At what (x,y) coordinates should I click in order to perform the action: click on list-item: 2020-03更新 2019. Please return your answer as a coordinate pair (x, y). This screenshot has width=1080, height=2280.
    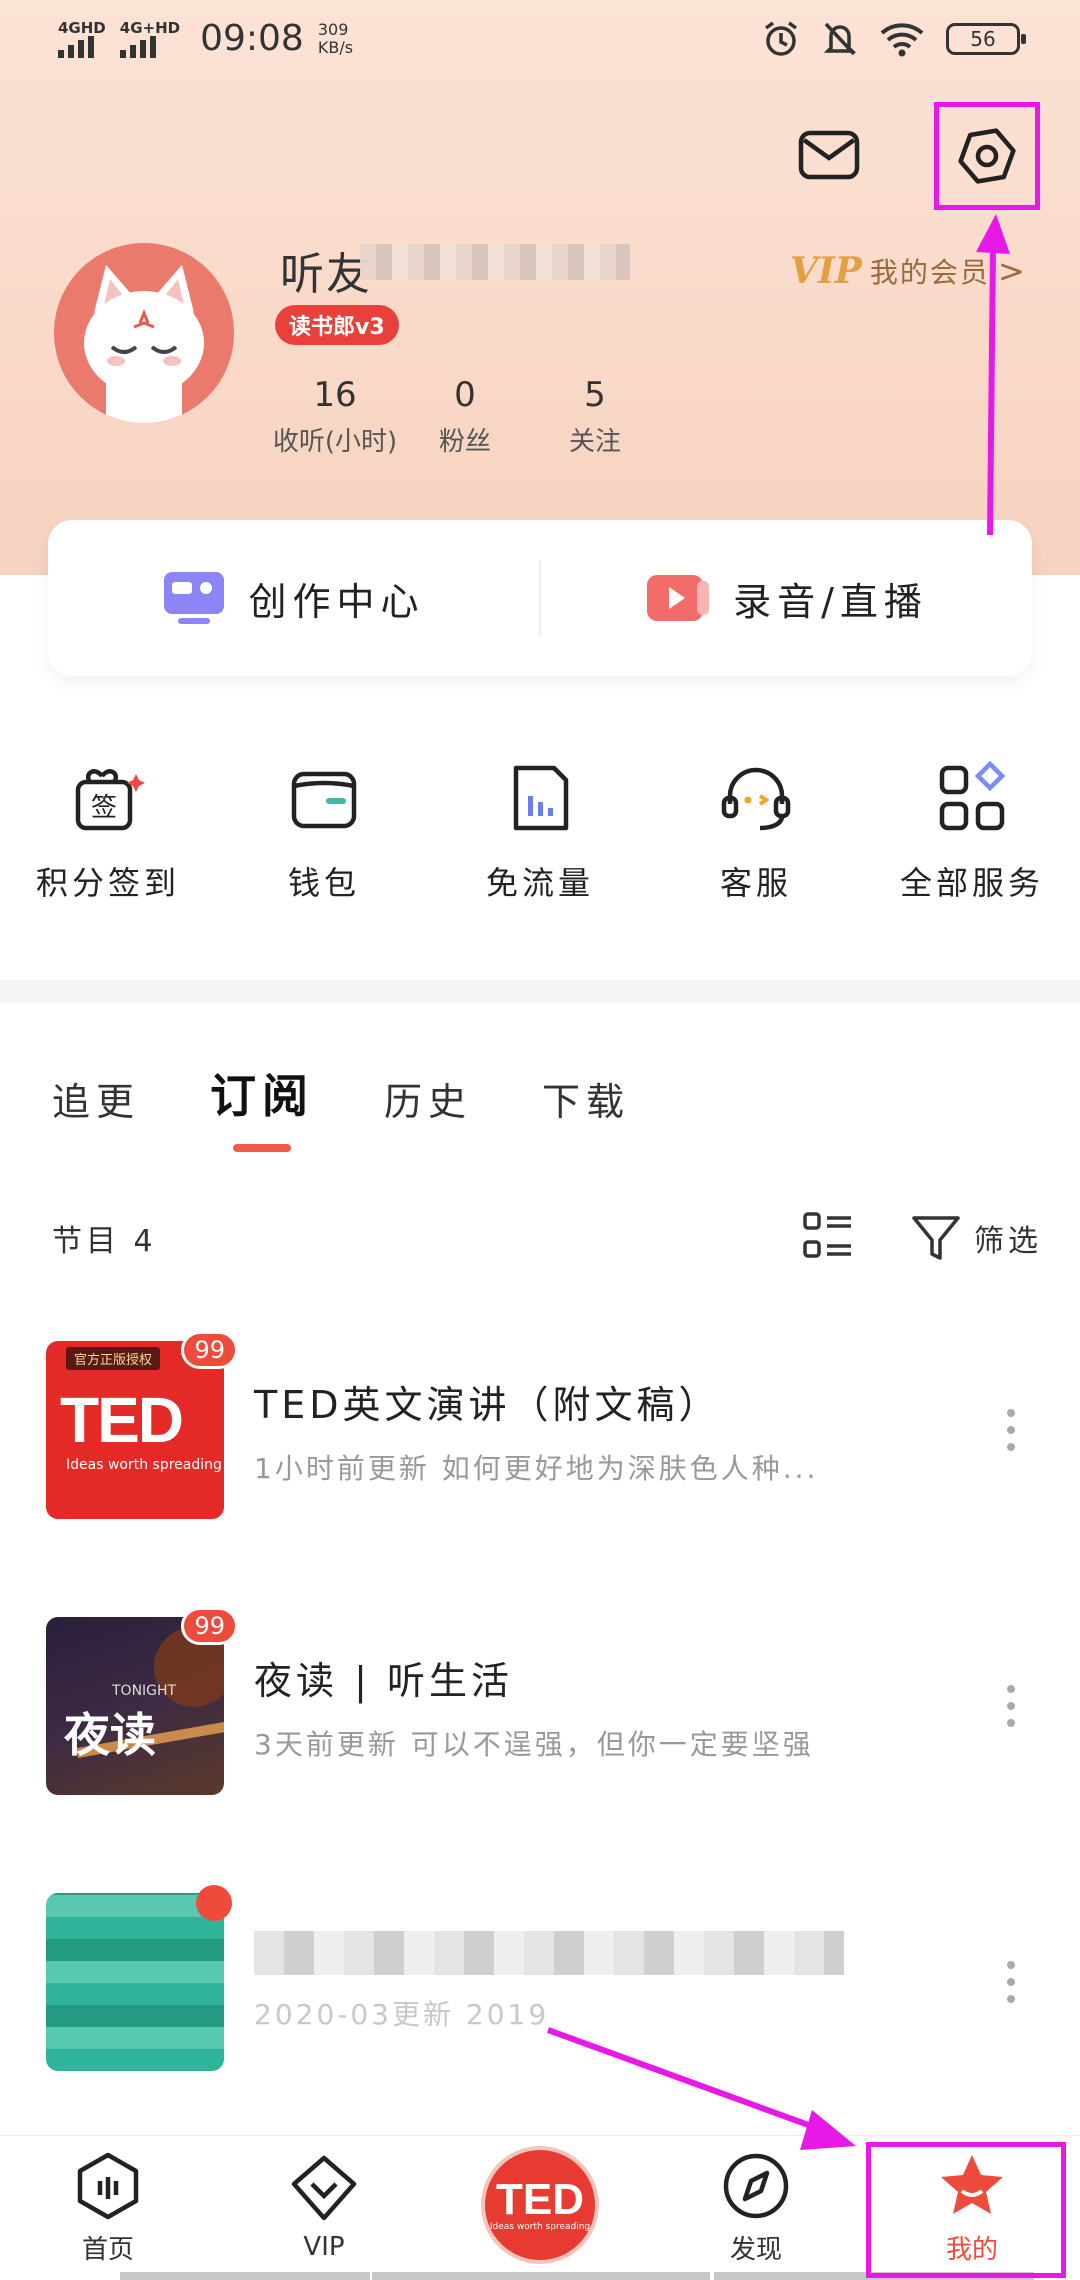
    Looking at the image, I should click on (546, 1978).